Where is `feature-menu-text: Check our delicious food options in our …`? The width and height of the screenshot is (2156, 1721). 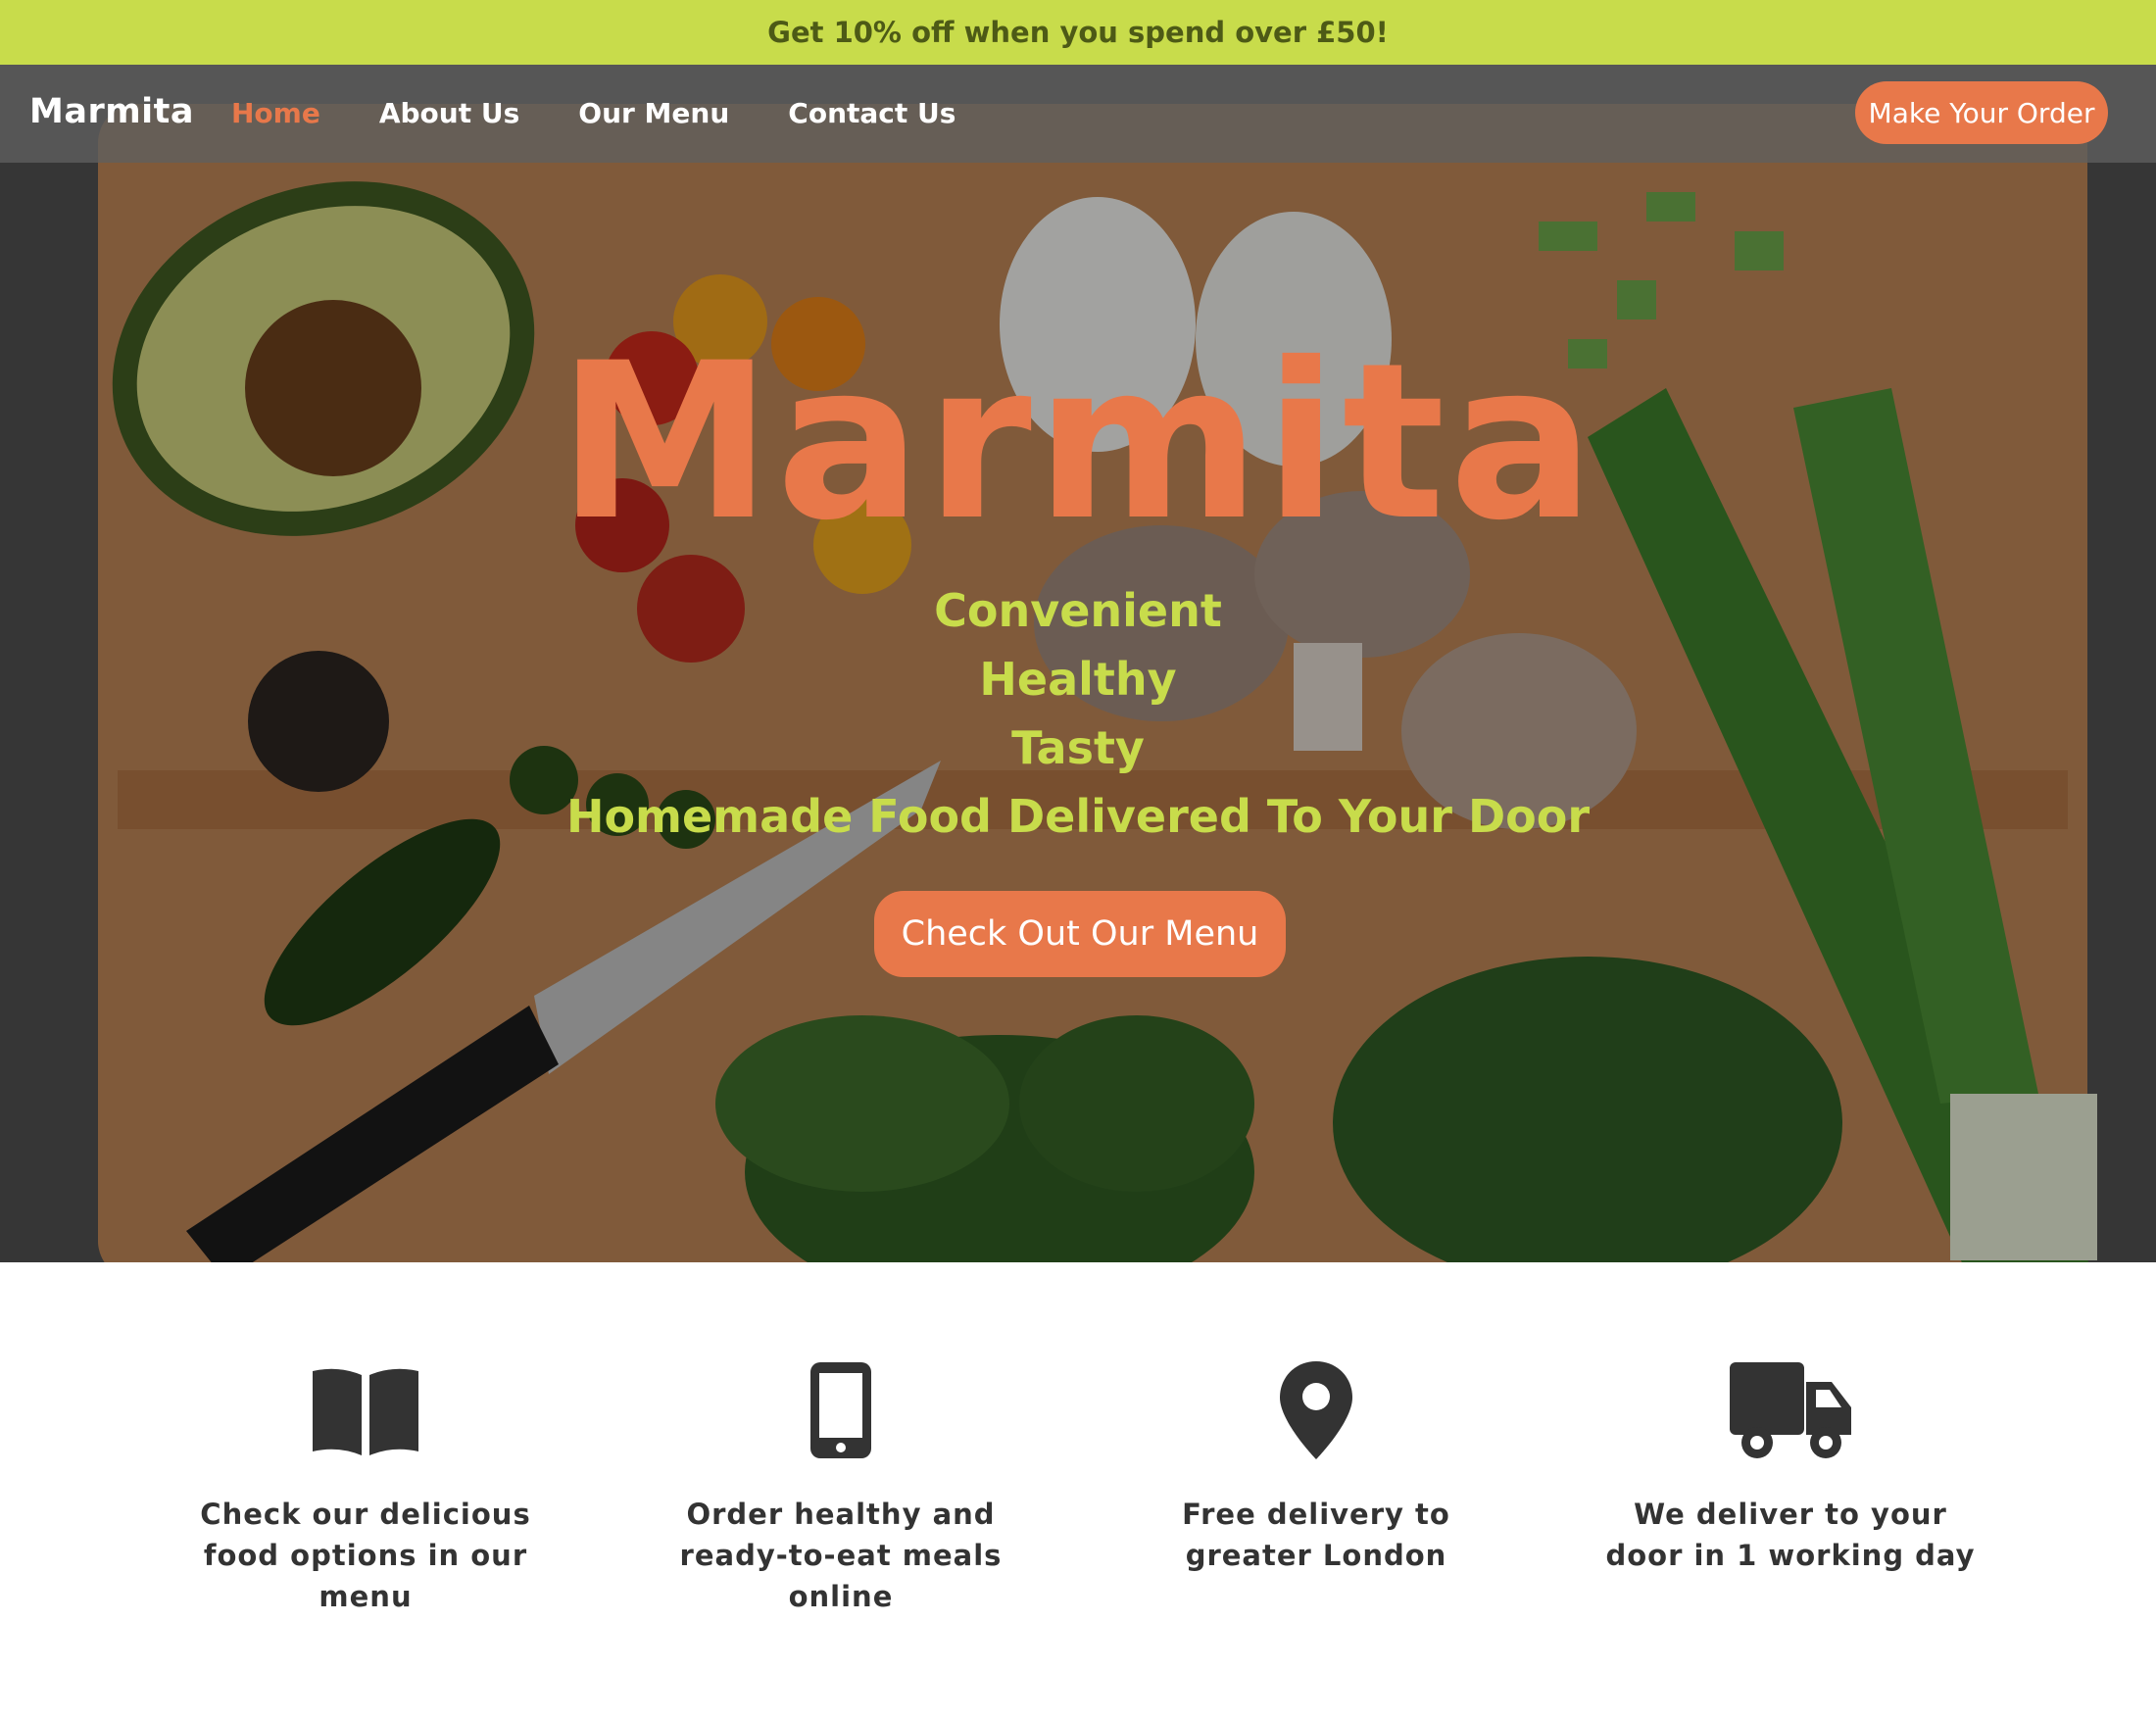 feature-menu-text: Check our delicious food options in our … is located at coordinates (365, 1555).